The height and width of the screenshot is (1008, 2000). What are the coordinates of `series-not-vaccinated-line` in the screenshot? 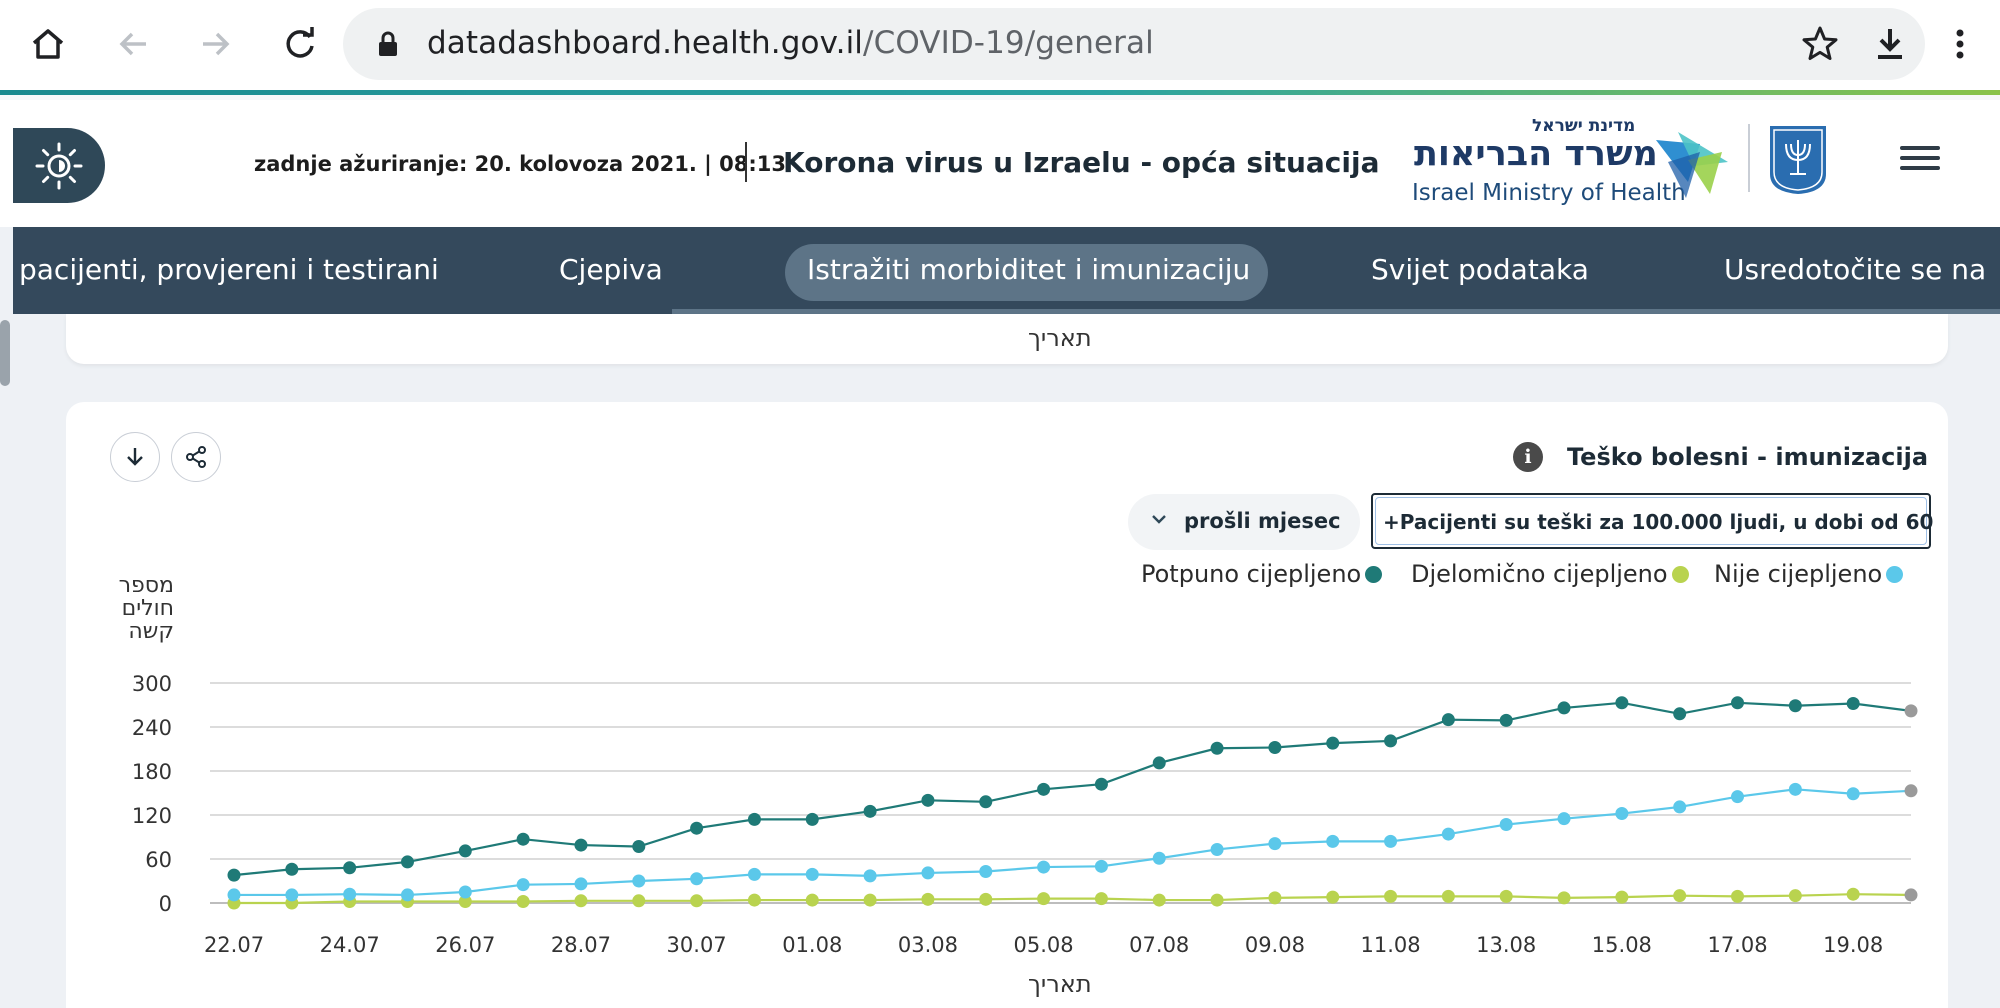 It's located at (1073, 842).